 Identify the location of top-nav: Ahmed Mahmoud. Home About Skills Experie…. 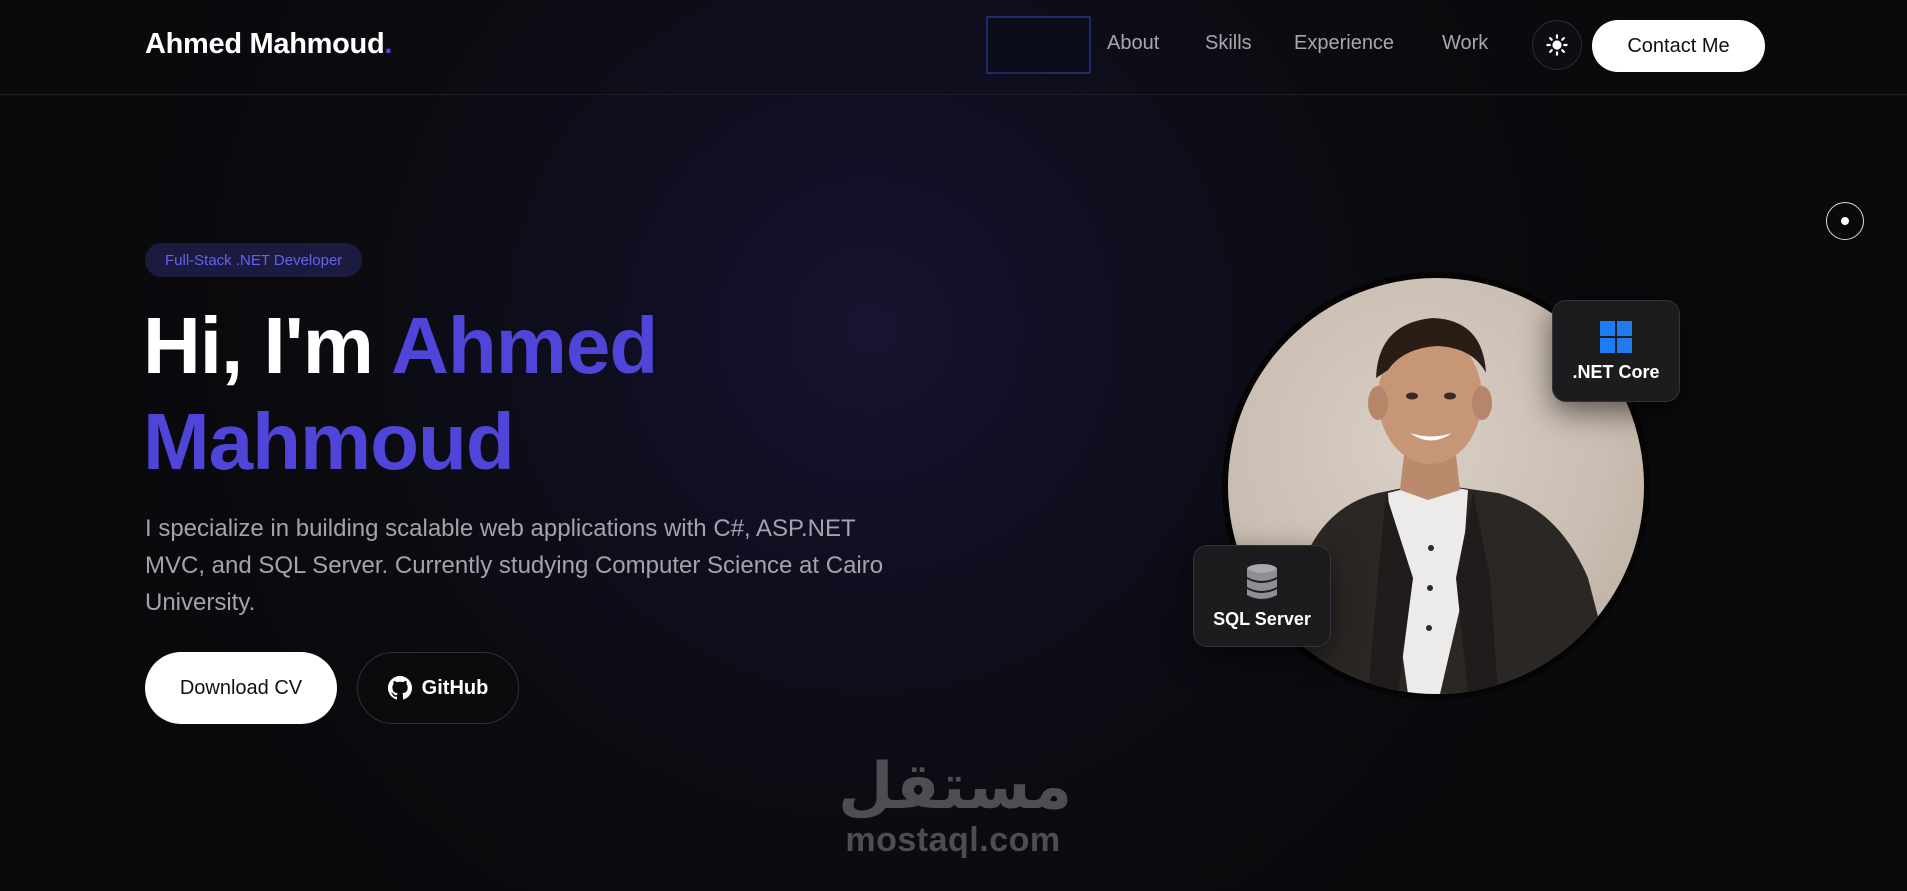
(953, 47).